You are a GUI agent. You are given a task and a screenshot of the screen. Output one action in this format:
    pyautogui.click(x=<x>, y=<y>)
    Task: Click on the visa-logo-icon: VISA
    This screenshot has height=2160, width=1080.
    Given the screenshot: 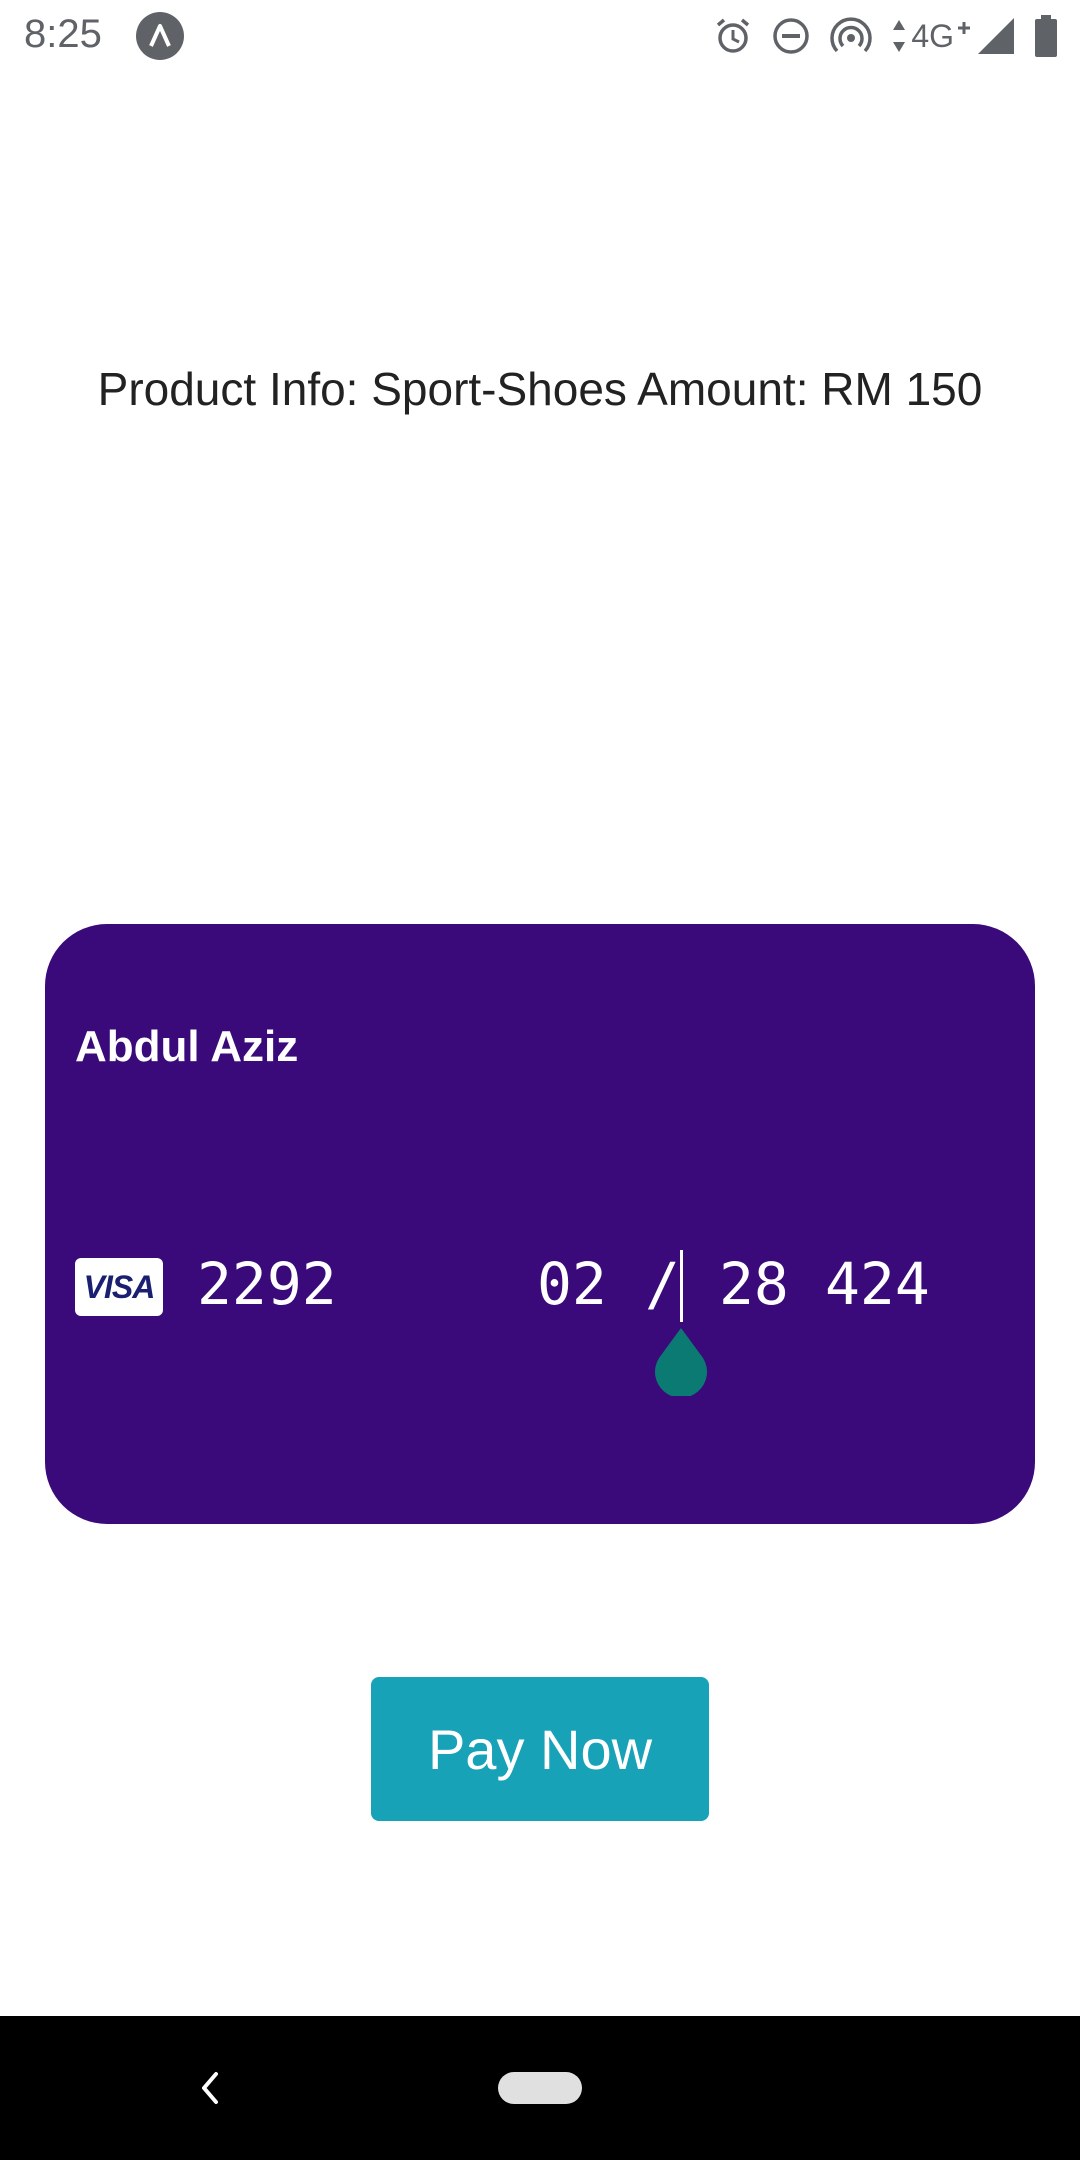 What is the action you would take?
    pyautogui.click(x=119, y=1287)
    